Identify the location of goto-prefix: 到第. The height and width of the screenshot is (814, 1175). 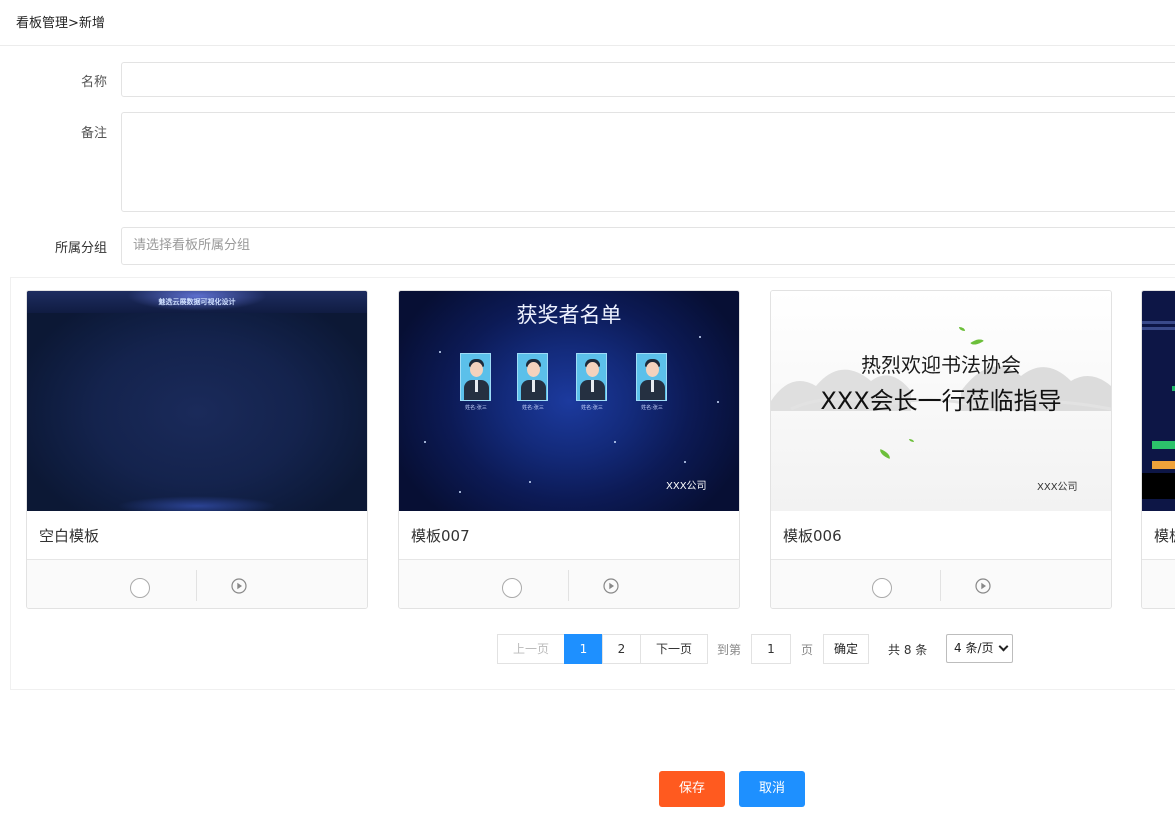
(729, 650).